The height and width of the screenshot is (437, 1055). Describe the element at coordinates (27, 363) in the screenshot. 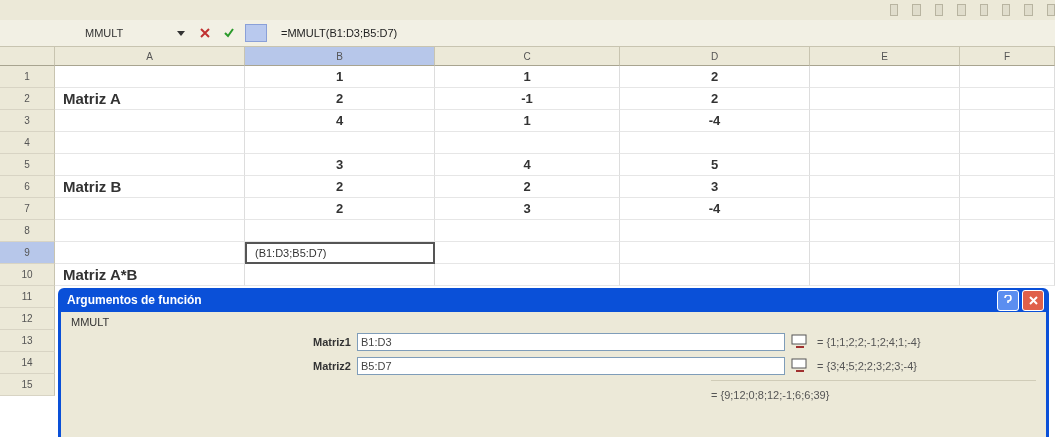

I see `row-header: 14` at that location.